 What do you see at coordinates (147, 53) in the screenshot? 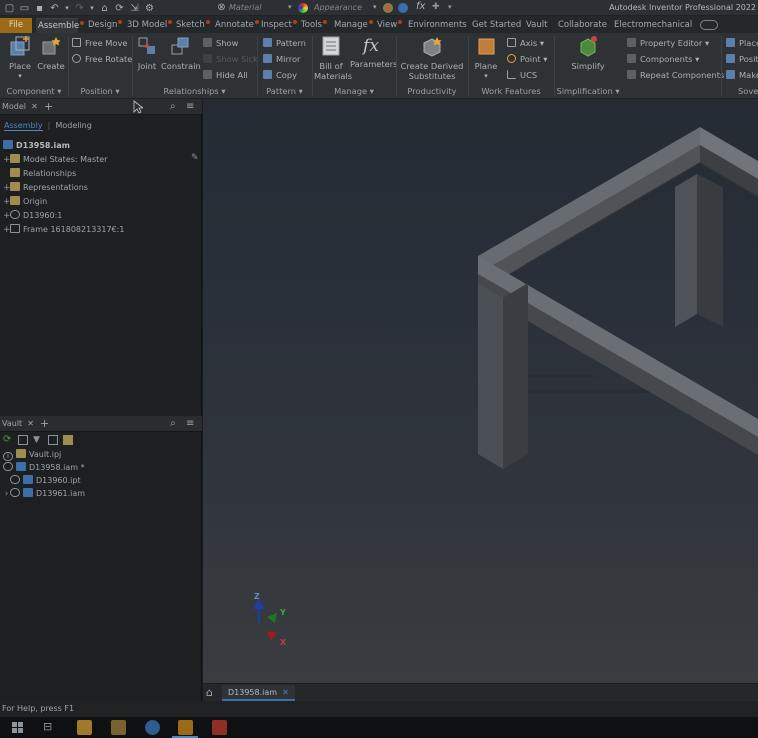
I see `joint-button: Joint` at bounding box center [147, 53].